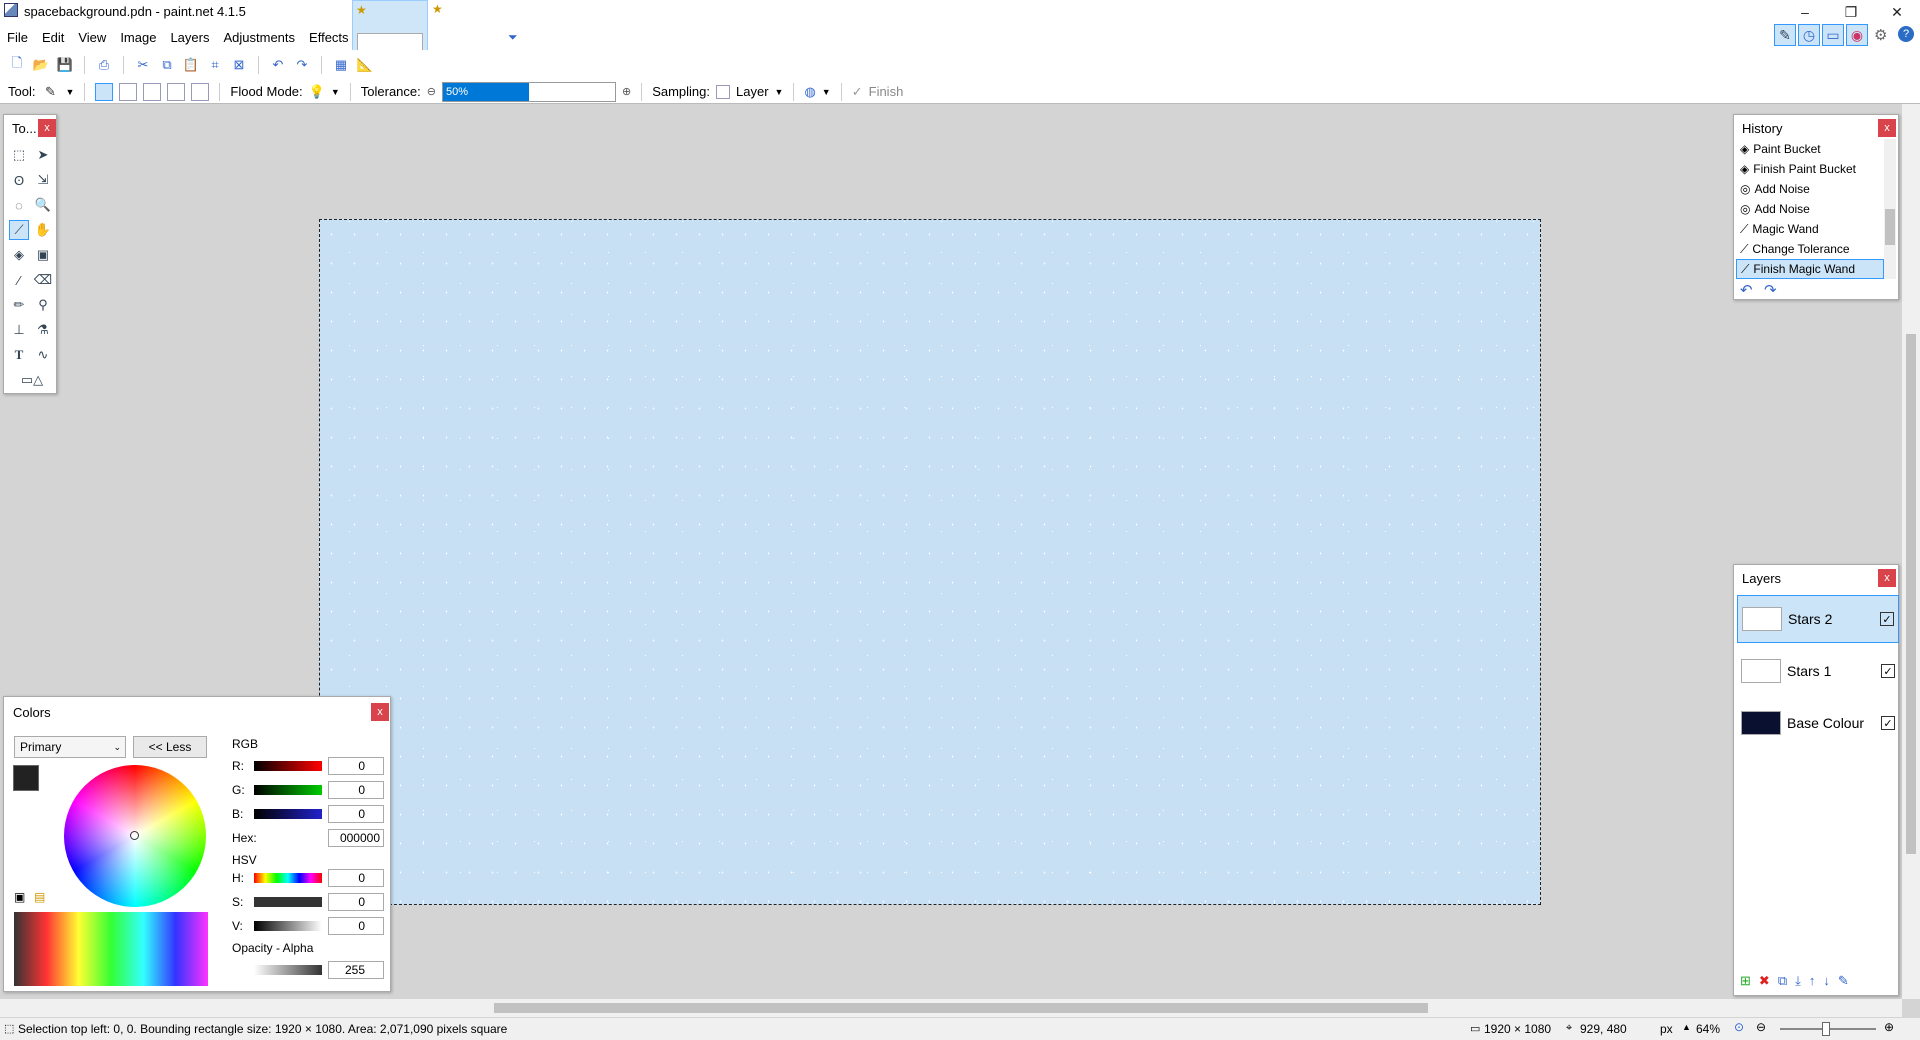 The width and height of the screenshot is (1920, 1040). I want to click on tab-list-dropdown-icon: ⏷, so click(513, 37).